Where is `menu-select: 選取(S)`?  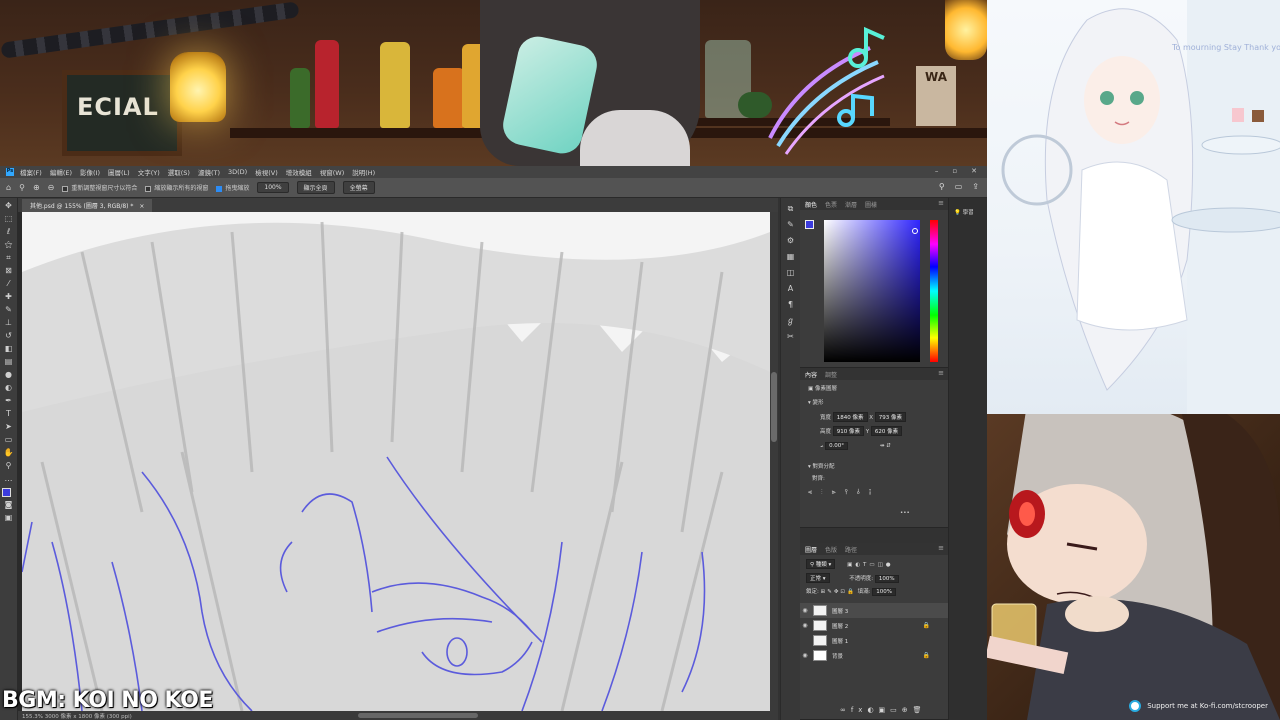 menu-select: 選取(S) is located at coordinates (179, 172).